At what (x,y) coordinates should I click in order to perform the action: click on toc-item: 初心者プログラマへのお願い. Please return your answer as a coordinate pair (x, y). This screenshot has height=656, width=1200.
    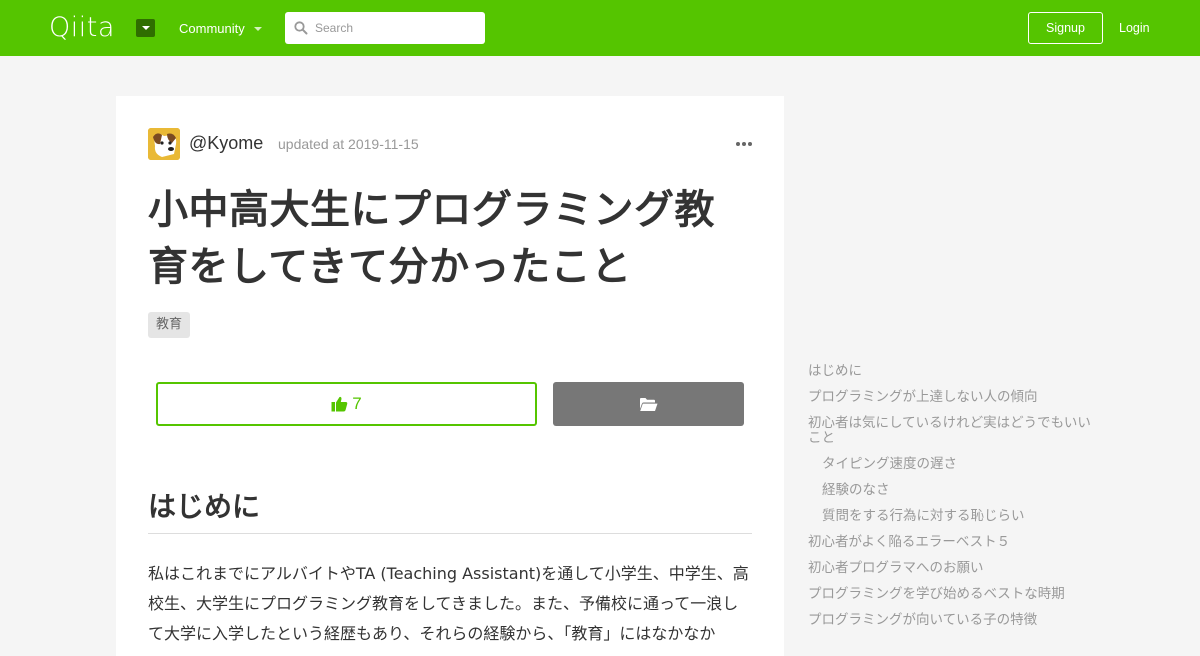
    Looking at the image, I should click on (953, 568).